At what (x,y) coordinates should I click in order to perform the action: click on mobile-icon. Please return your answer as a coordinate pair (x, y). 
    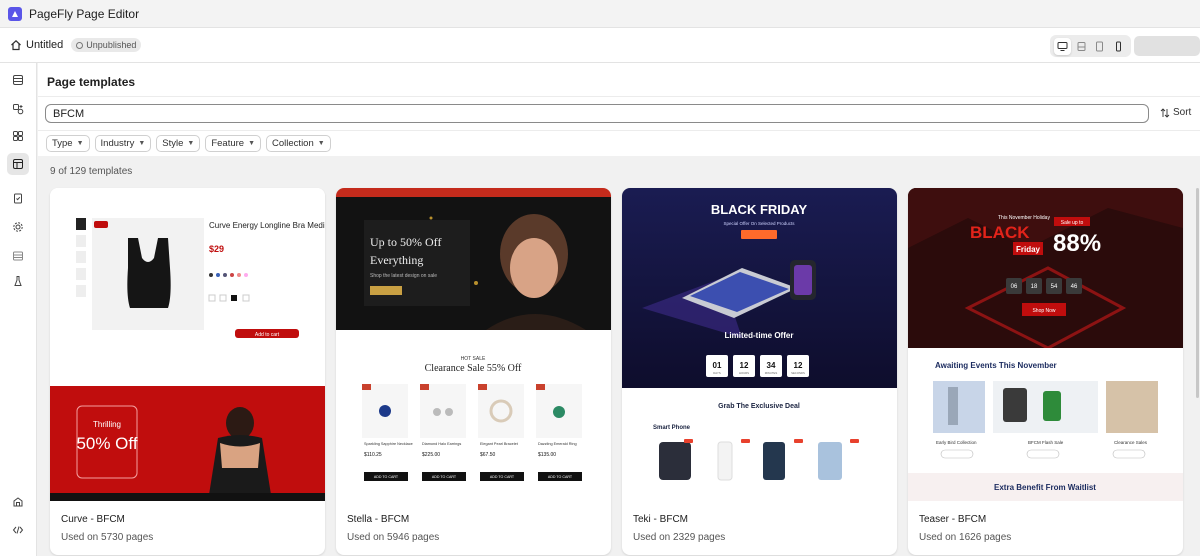
    Looking at the image, I should click on (1119, 46).